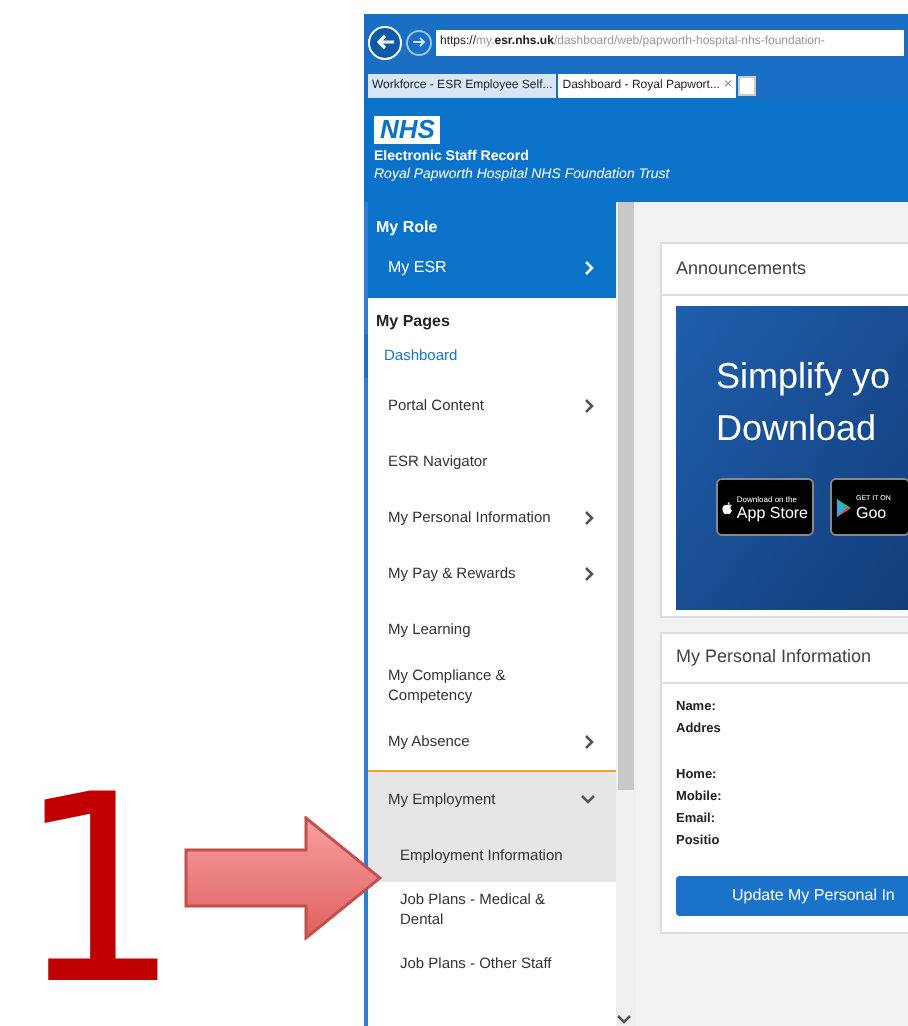 The image size is (908, 1026). Describe the element at coordinates (99, 890) in the screenshot. I see `step-number: 1` at that location.